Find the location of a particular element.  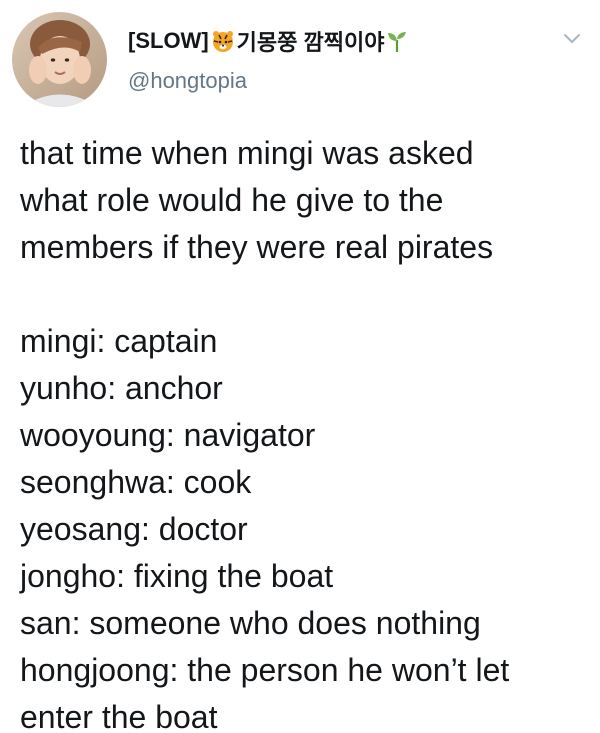

chevron-down-icon is located at coordinates (572, 39).